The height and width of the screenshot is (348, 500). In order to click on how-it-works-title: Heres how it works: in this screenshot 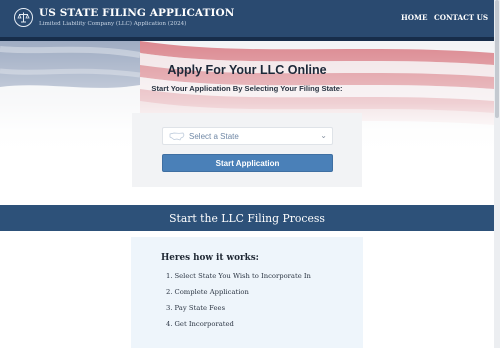, I will do `click(210, 258)`.